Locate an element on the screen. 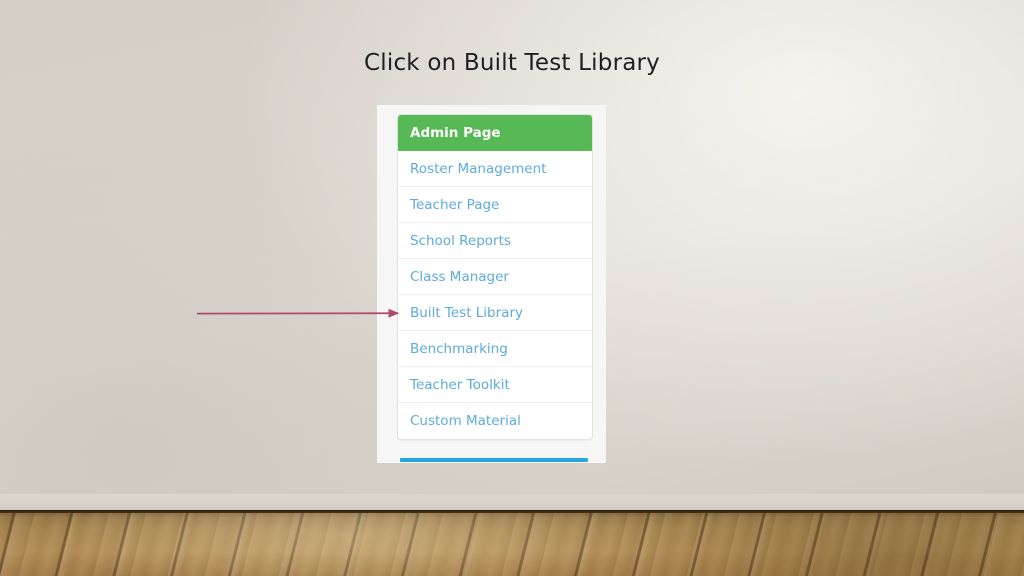  floor-sheen is located at coordinates (512, 543).